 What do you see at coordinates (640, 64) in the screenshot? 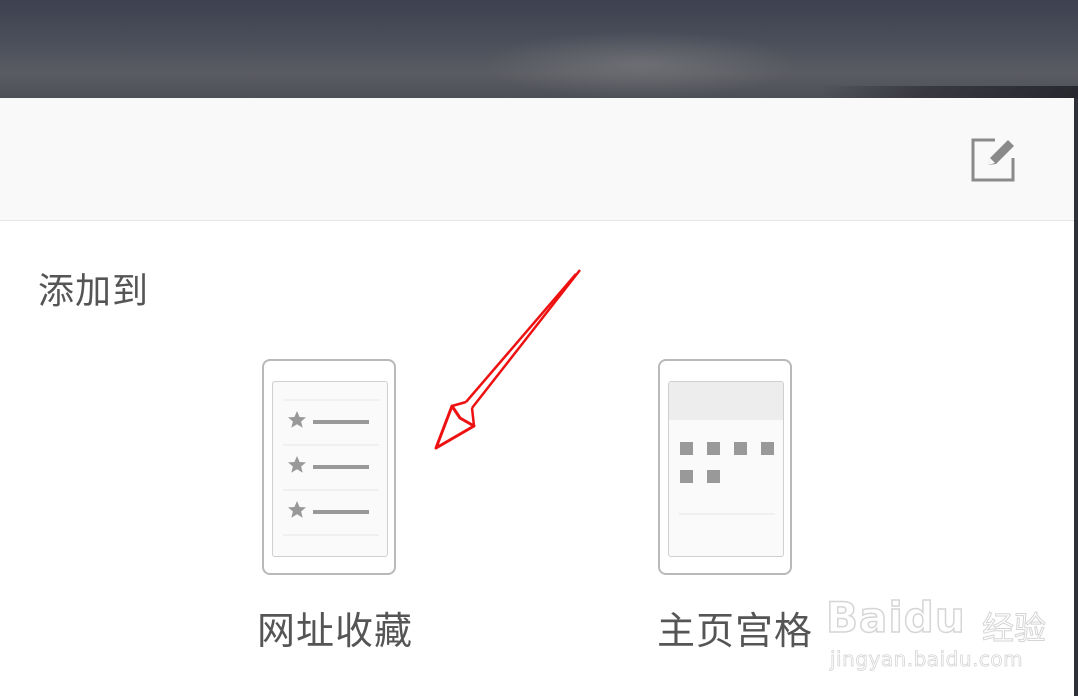
I see `banner-haze` at bounding box center [640, 64].